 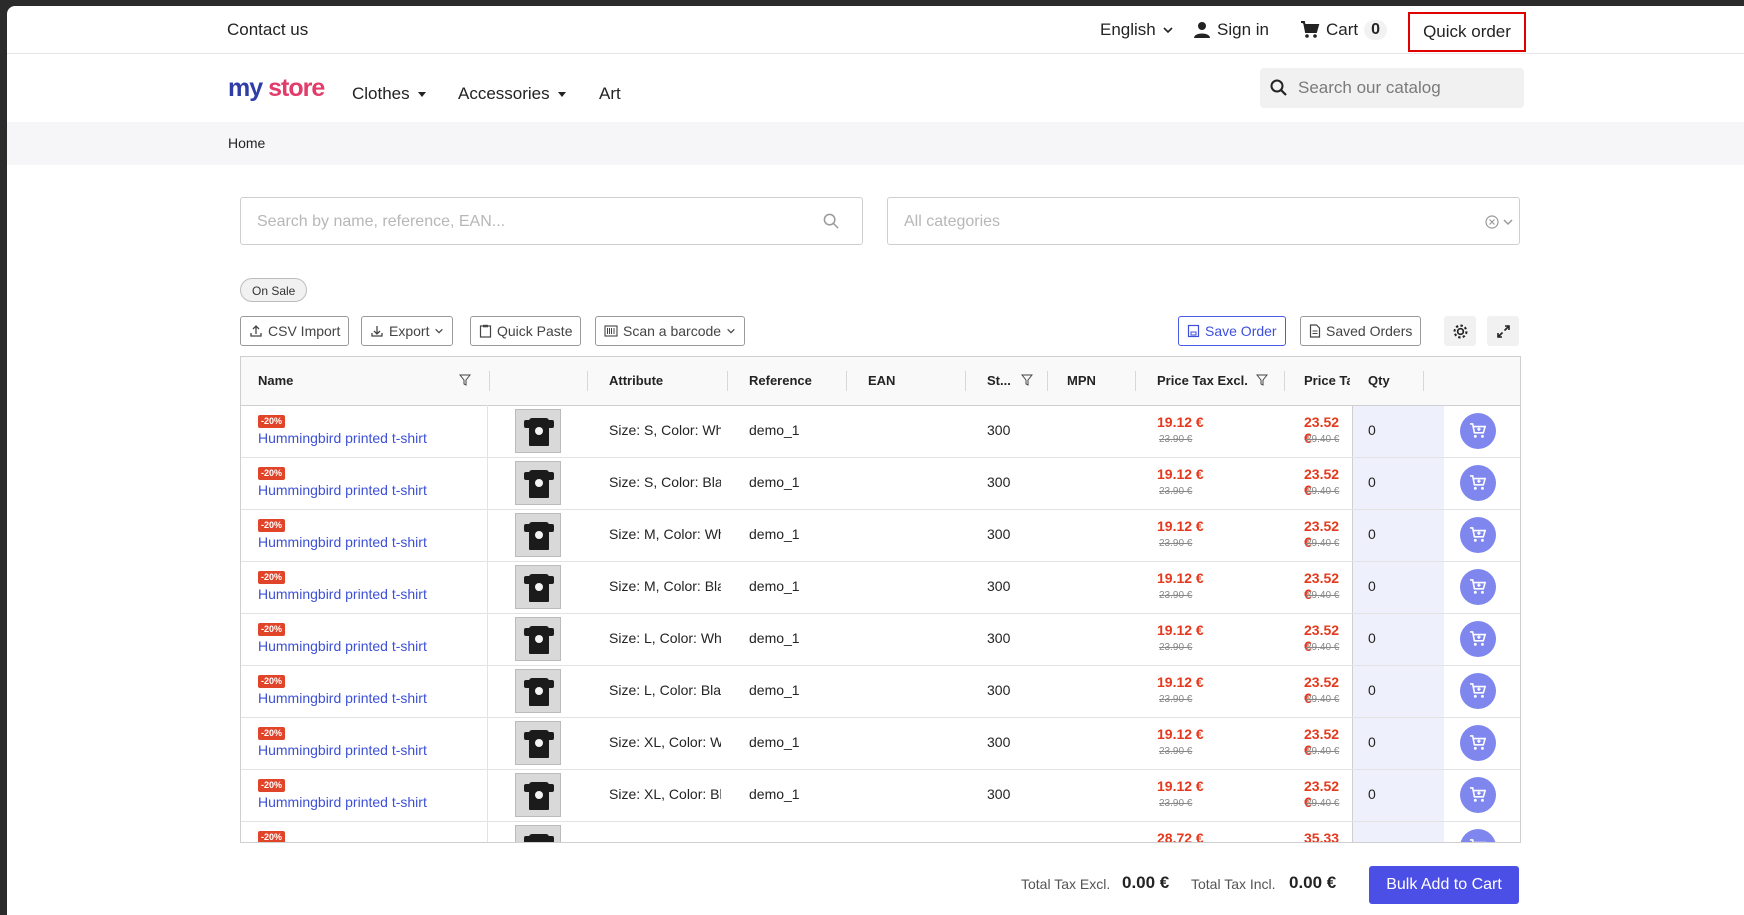 I want to click on csv-import-button: CSV Import, so click(x=295, y=331).